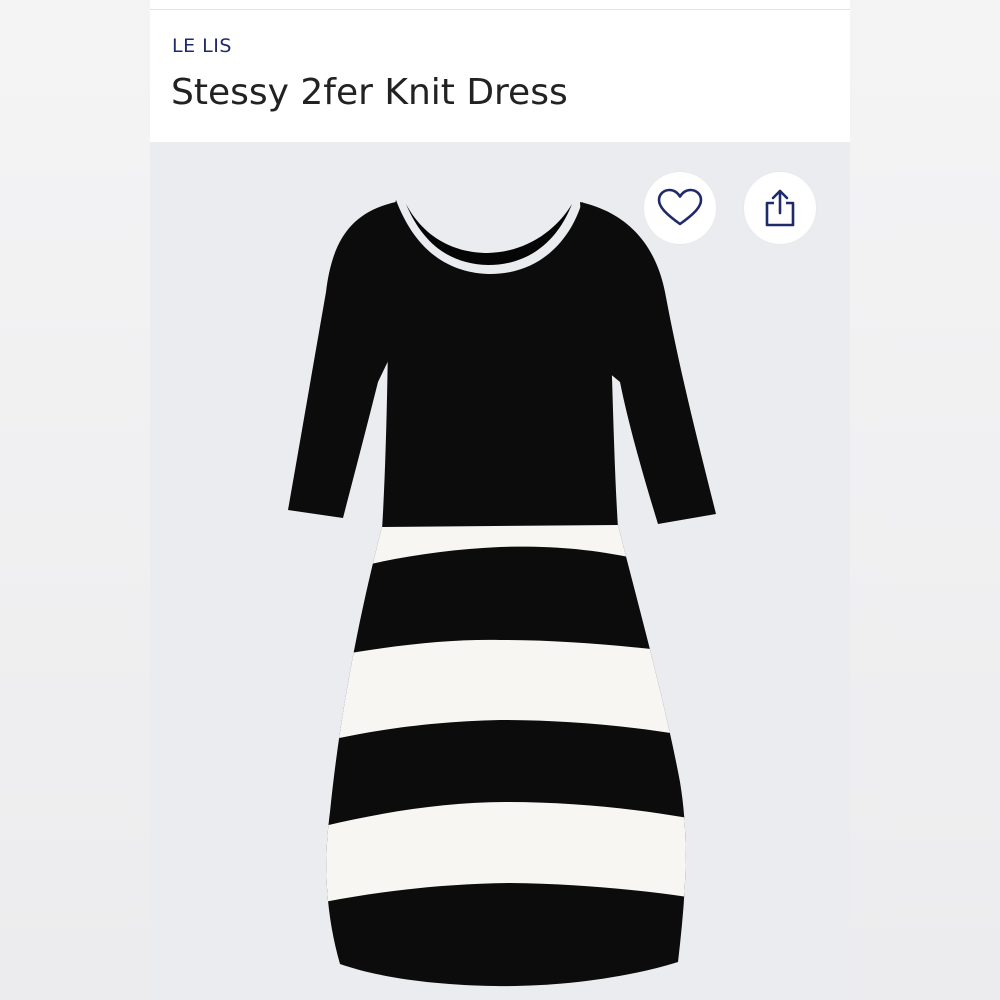 The image size is (1000, 1000). I want to click on brand-link: LE LIS, so click(202, 46).